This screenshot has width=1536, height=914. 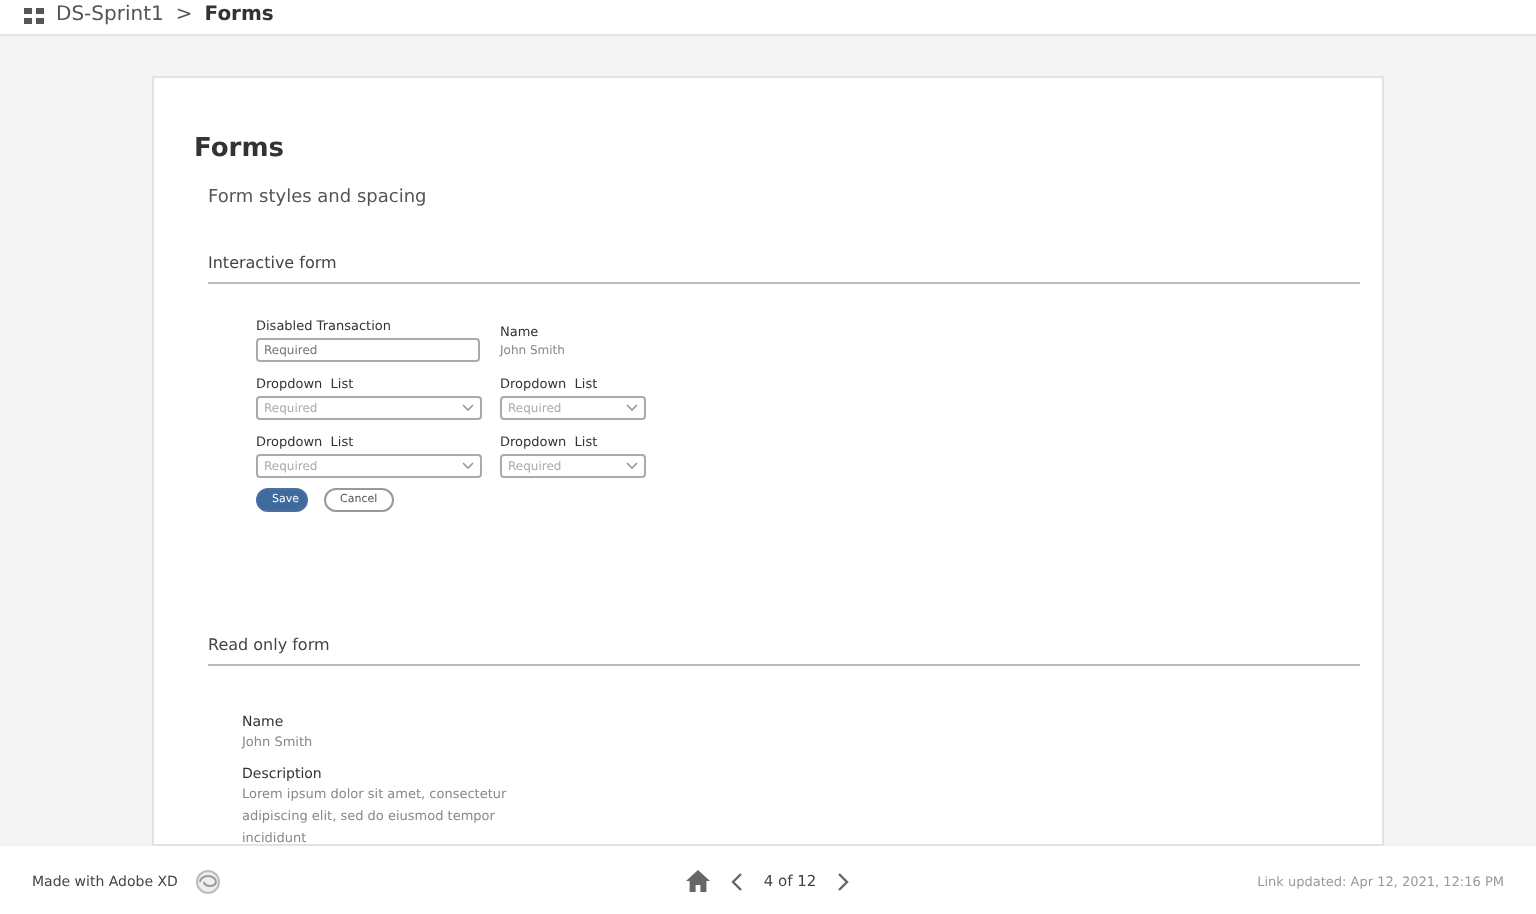 I want to click on section-heading: Read only form, so click(x=784, y=651).